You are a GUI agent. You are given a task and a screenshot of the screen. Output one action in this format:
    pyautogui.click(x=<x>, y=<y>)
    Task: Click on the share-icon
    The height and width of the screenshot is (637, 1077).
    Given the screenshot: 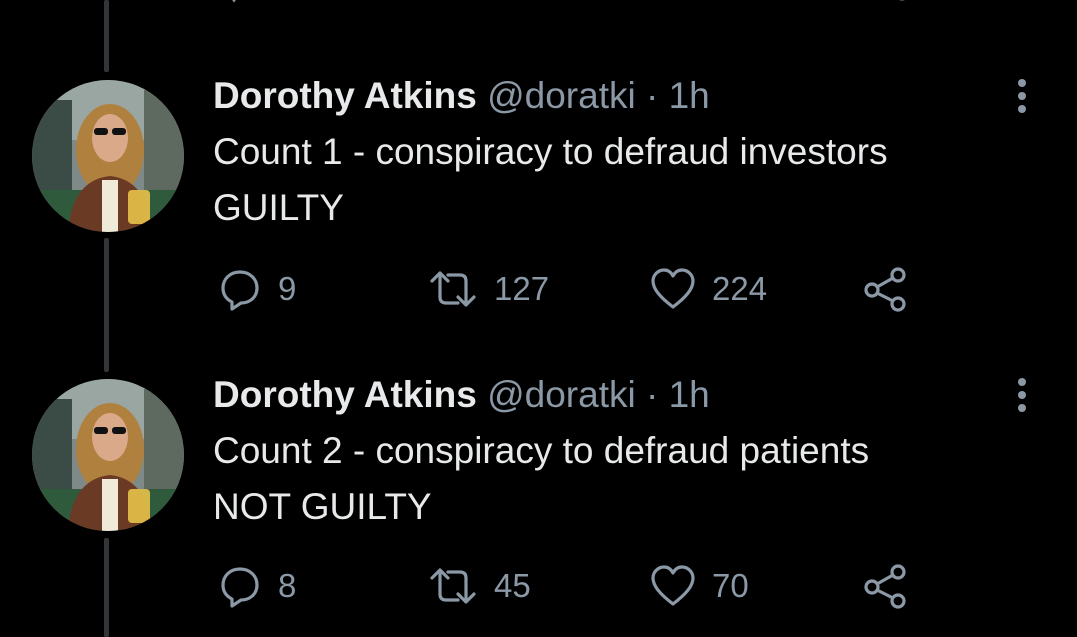 What is the action you would take?
    pyautogui.click(x=885, y=586)
    